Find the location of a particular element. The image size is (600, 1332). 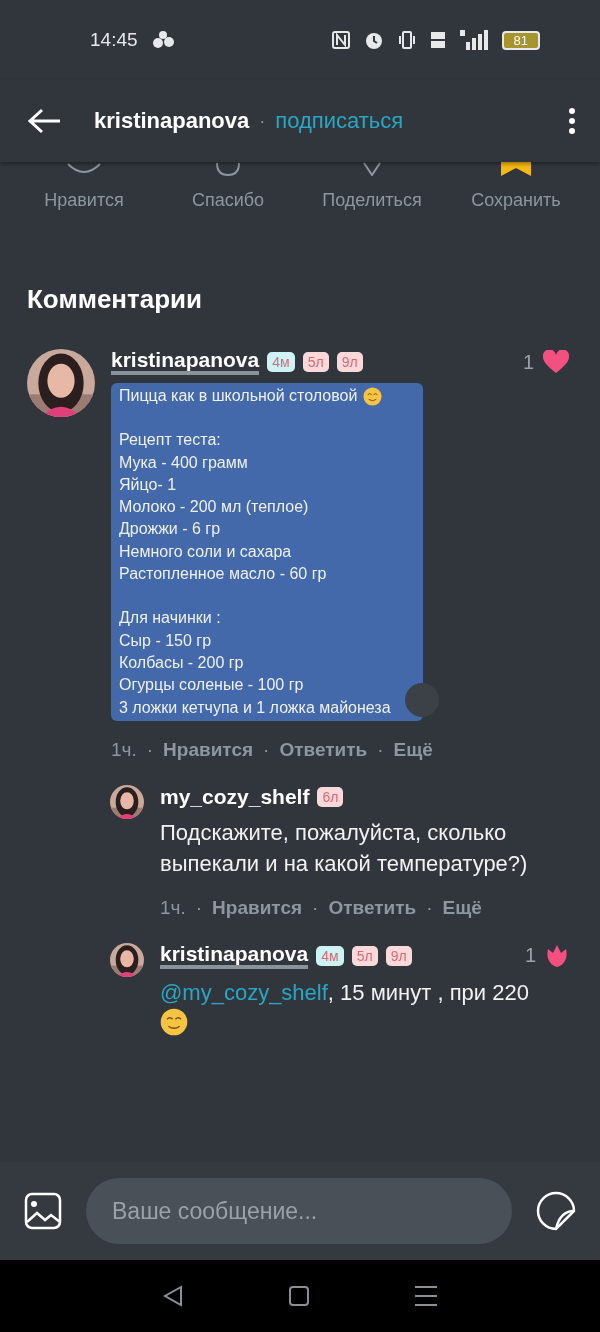

comment-text-line: Мука - 400 грамм is located at coordinates (183, 462).